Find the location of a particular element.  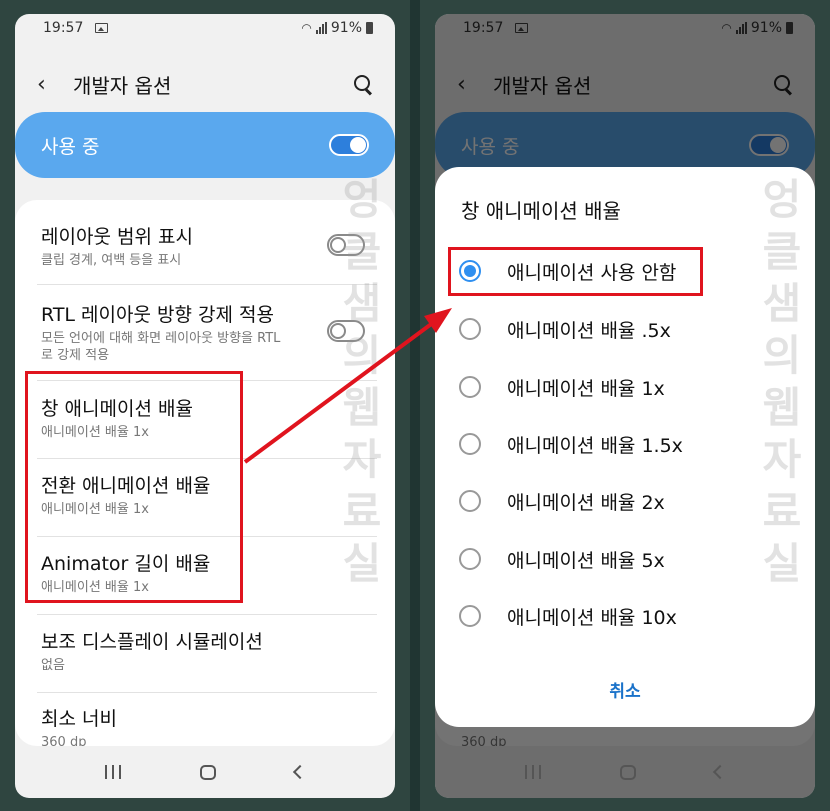

status-bar: 19:57 ◠ 91% is located at coordinates (205, 28).